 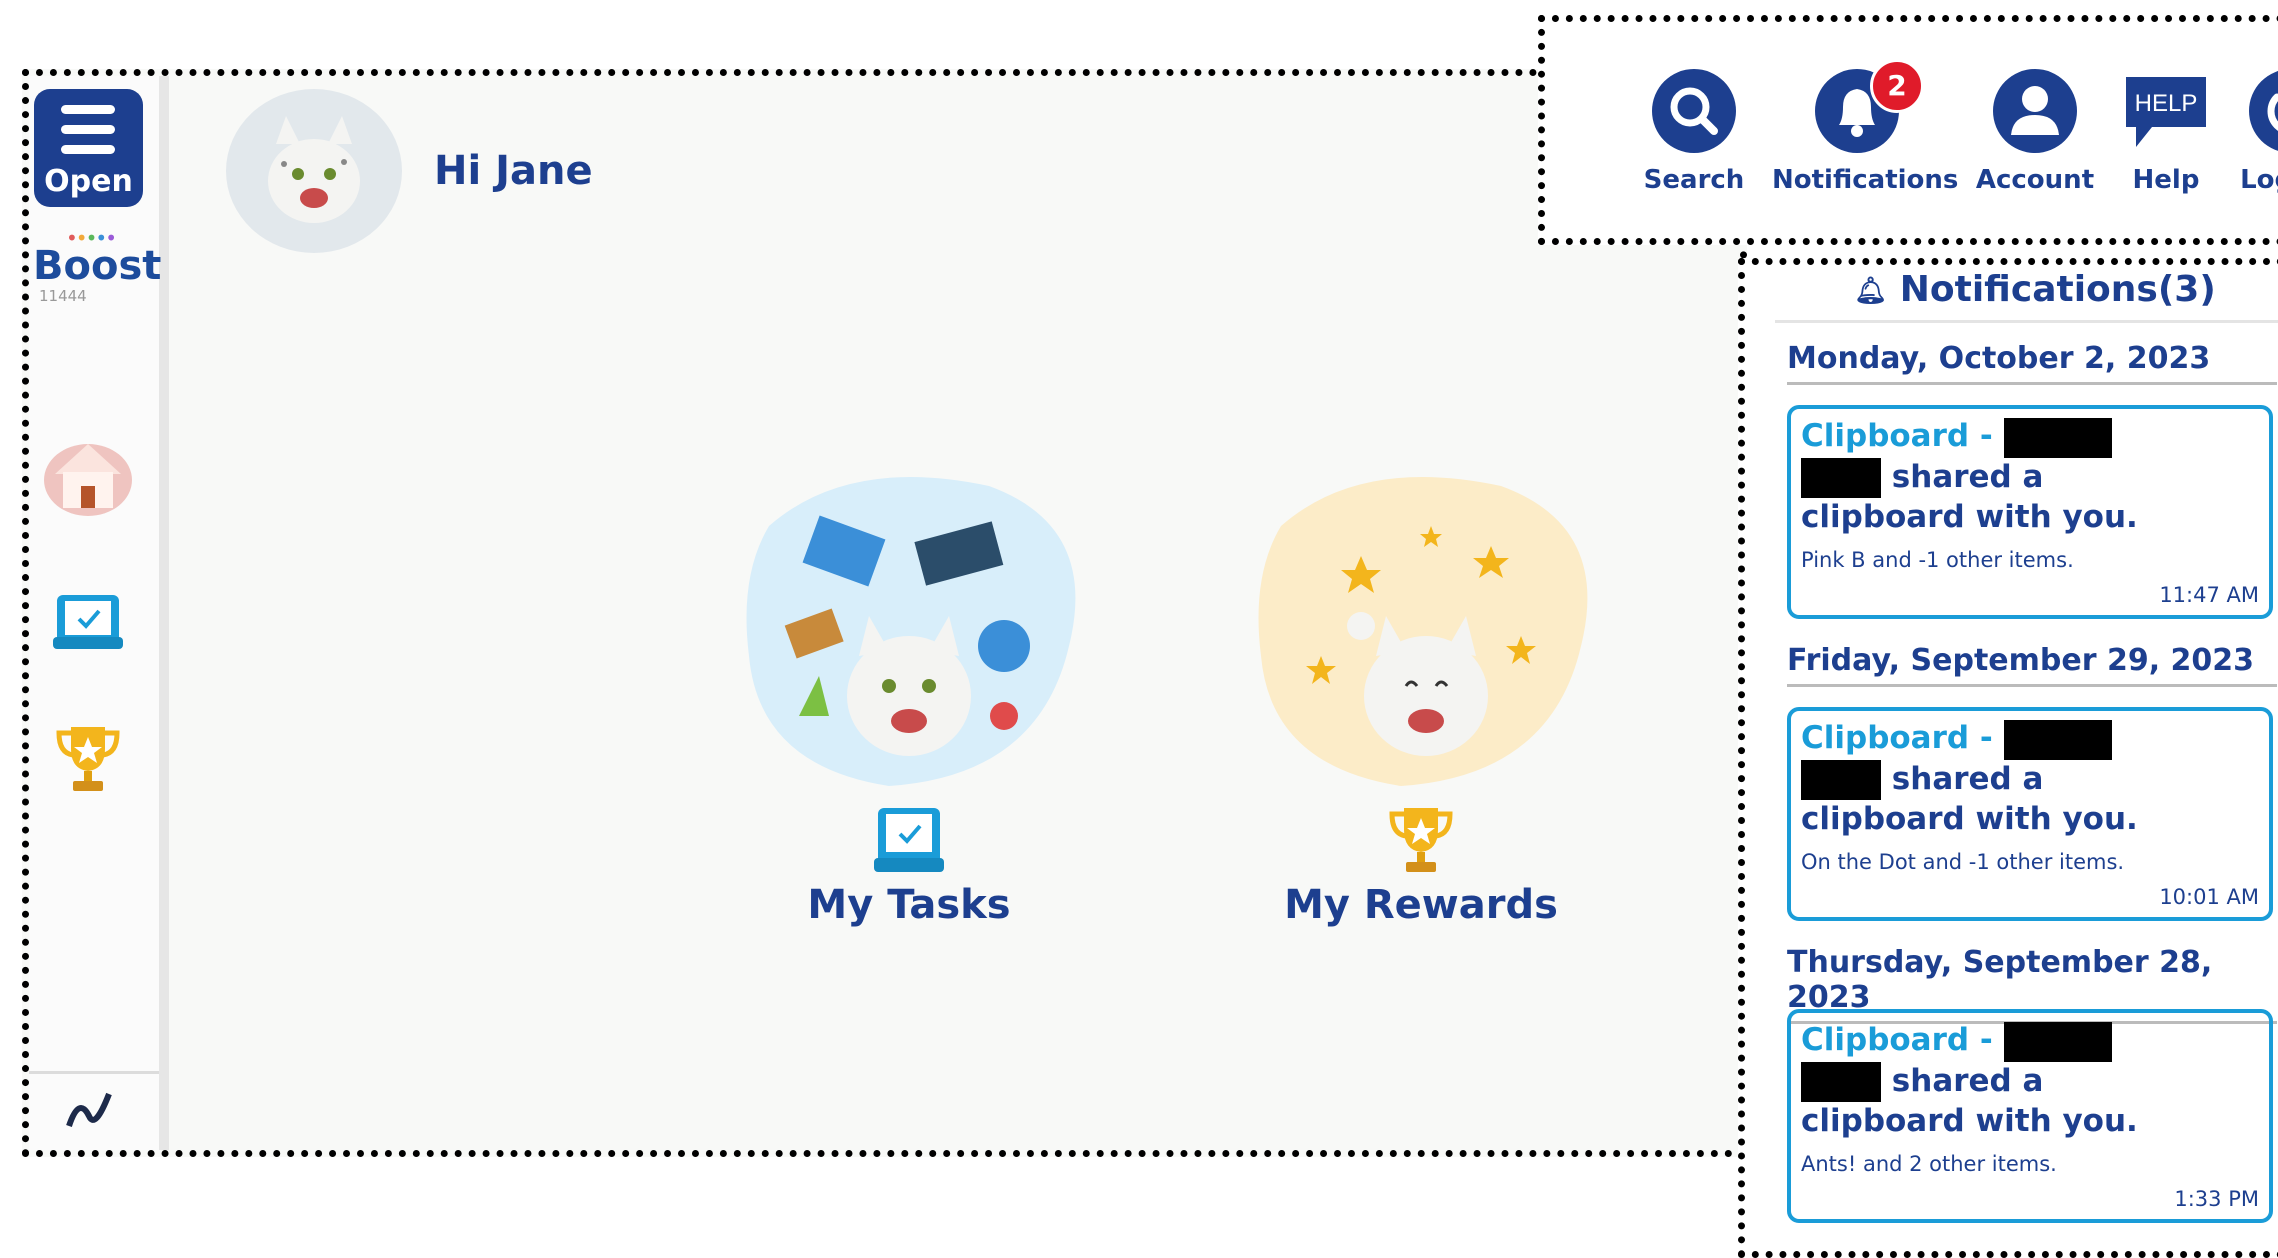 I want to click on notifications-button: 2 Notifications, so click(x=1865, y=127).